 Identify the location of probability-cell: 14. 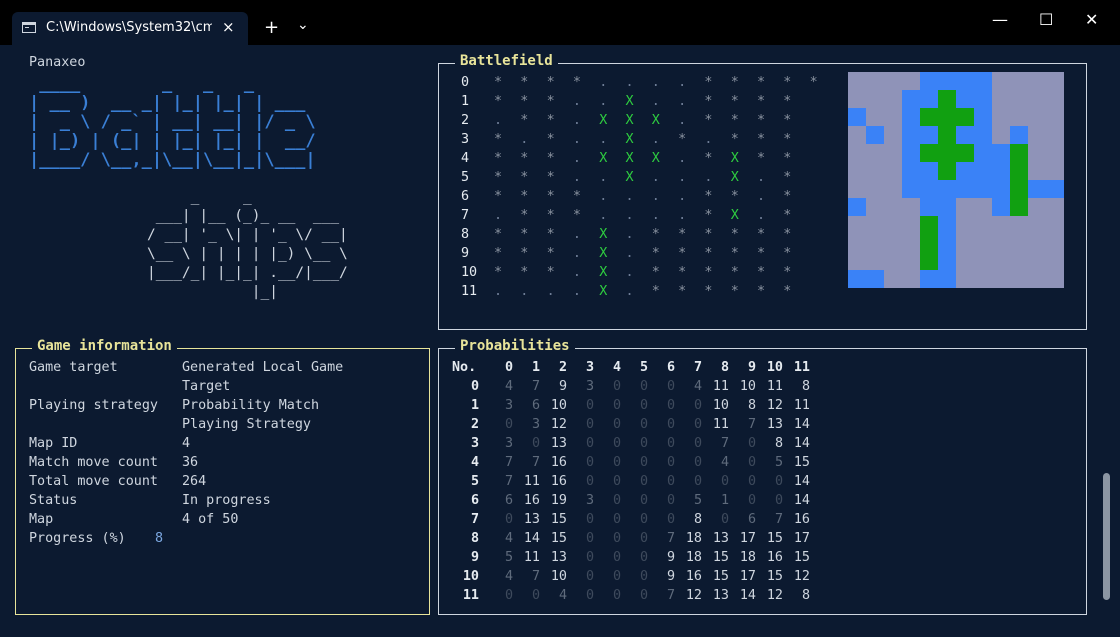
(801, 443).